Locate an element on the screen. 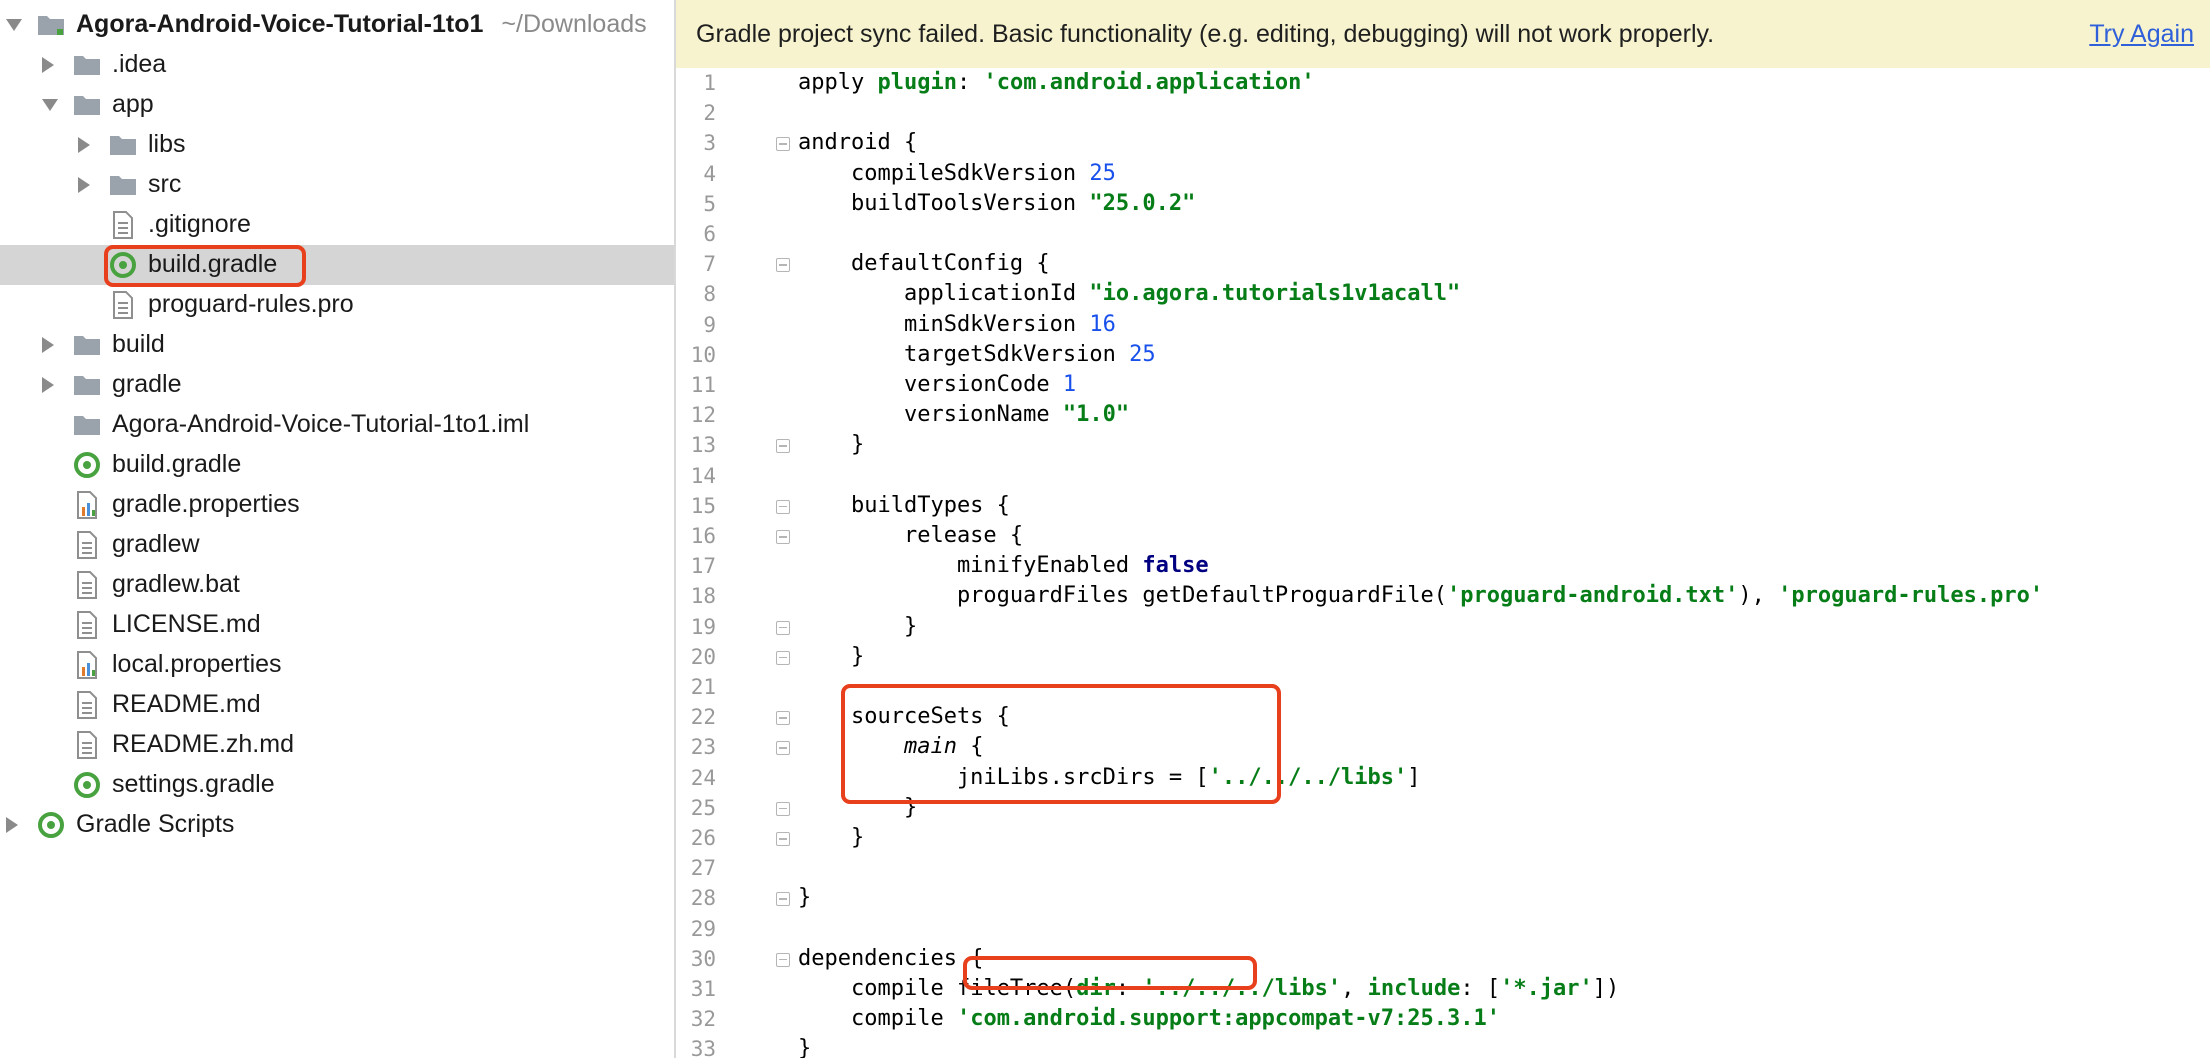 The width and height of the screenshot is (2210, 1058). tree-item-proguard-rules: proguard-rules.pro is located at coordinates (337, 305).